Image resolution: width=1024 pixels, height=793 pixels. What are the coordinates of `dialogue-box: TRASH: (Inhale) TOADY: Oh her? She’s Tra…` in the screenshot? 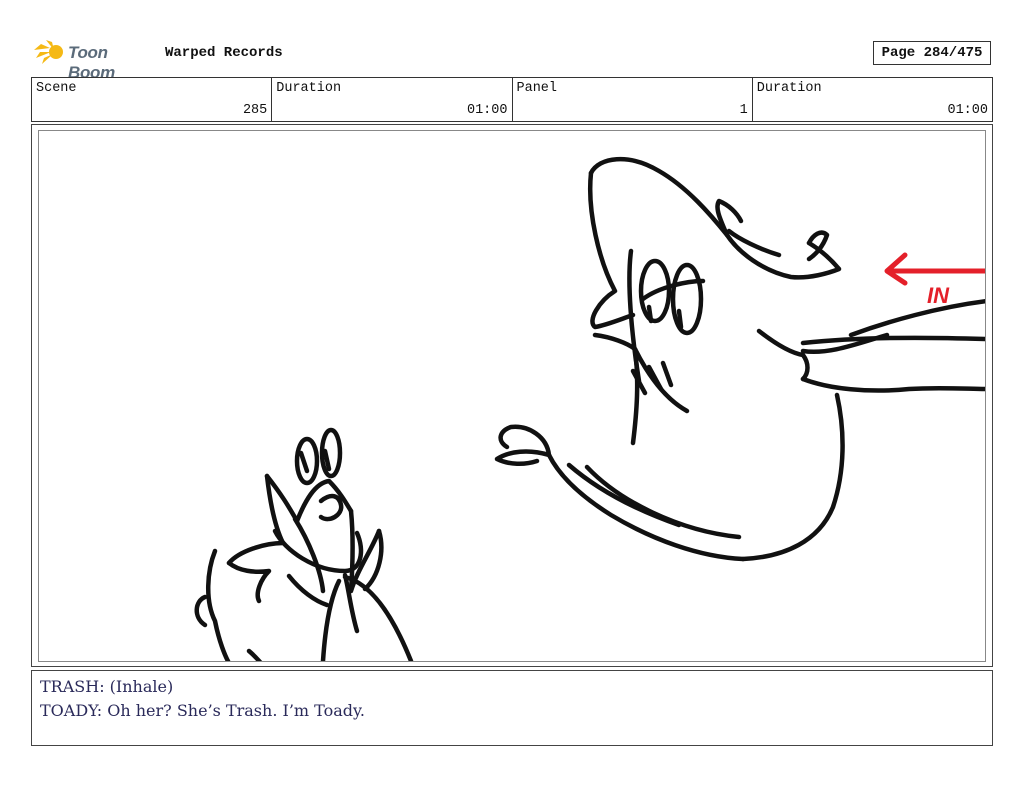 It's located at (512, 708).